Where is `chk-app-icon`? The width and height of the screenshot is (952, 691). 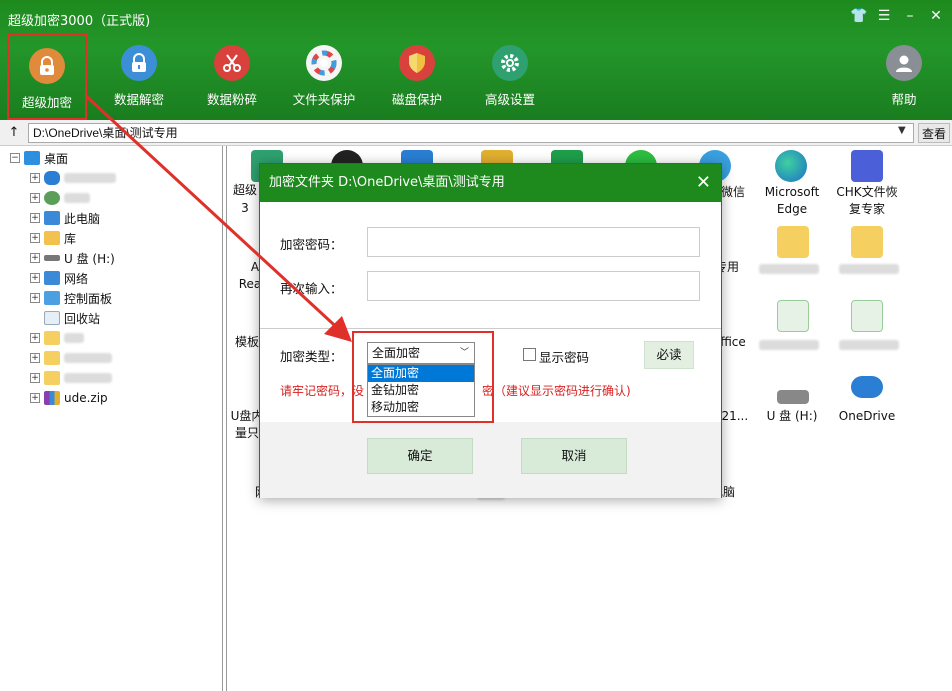
chk-app-icon is located at coordinates (867, 166).